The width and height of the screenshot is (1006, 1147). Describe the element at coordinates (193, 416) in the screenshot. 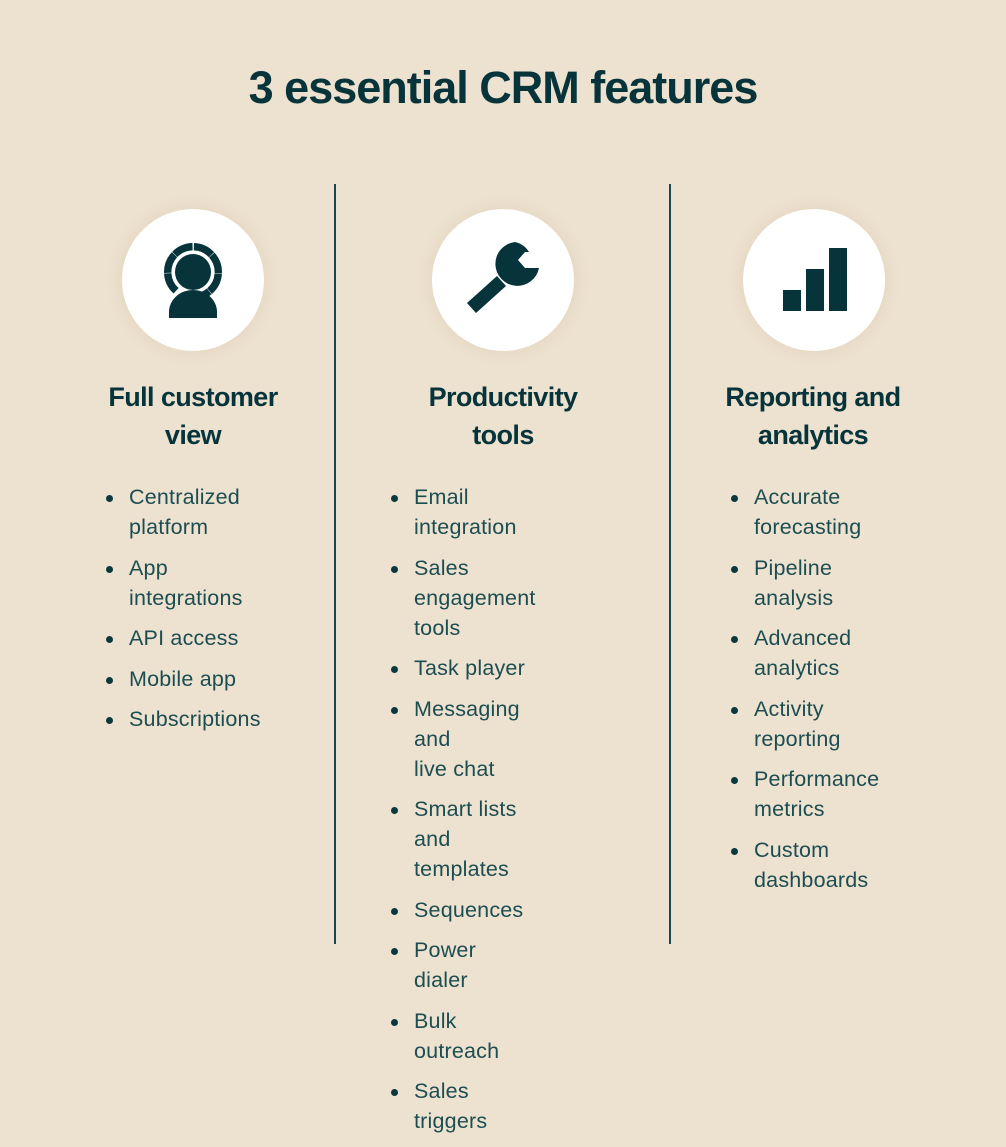

I see `feature-heading: Full customer view` at that location.